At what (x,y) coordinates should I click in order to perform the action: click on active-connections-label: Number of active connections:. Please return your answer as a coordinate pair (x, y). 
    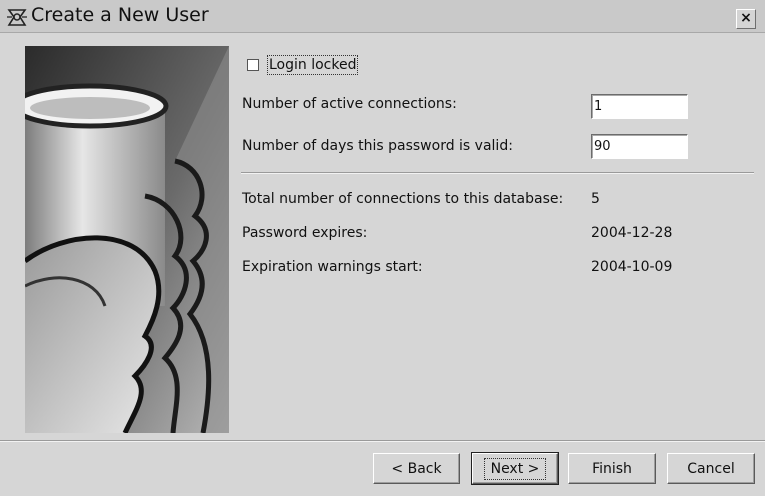
    Looking at the image, I should click on (349, 104).